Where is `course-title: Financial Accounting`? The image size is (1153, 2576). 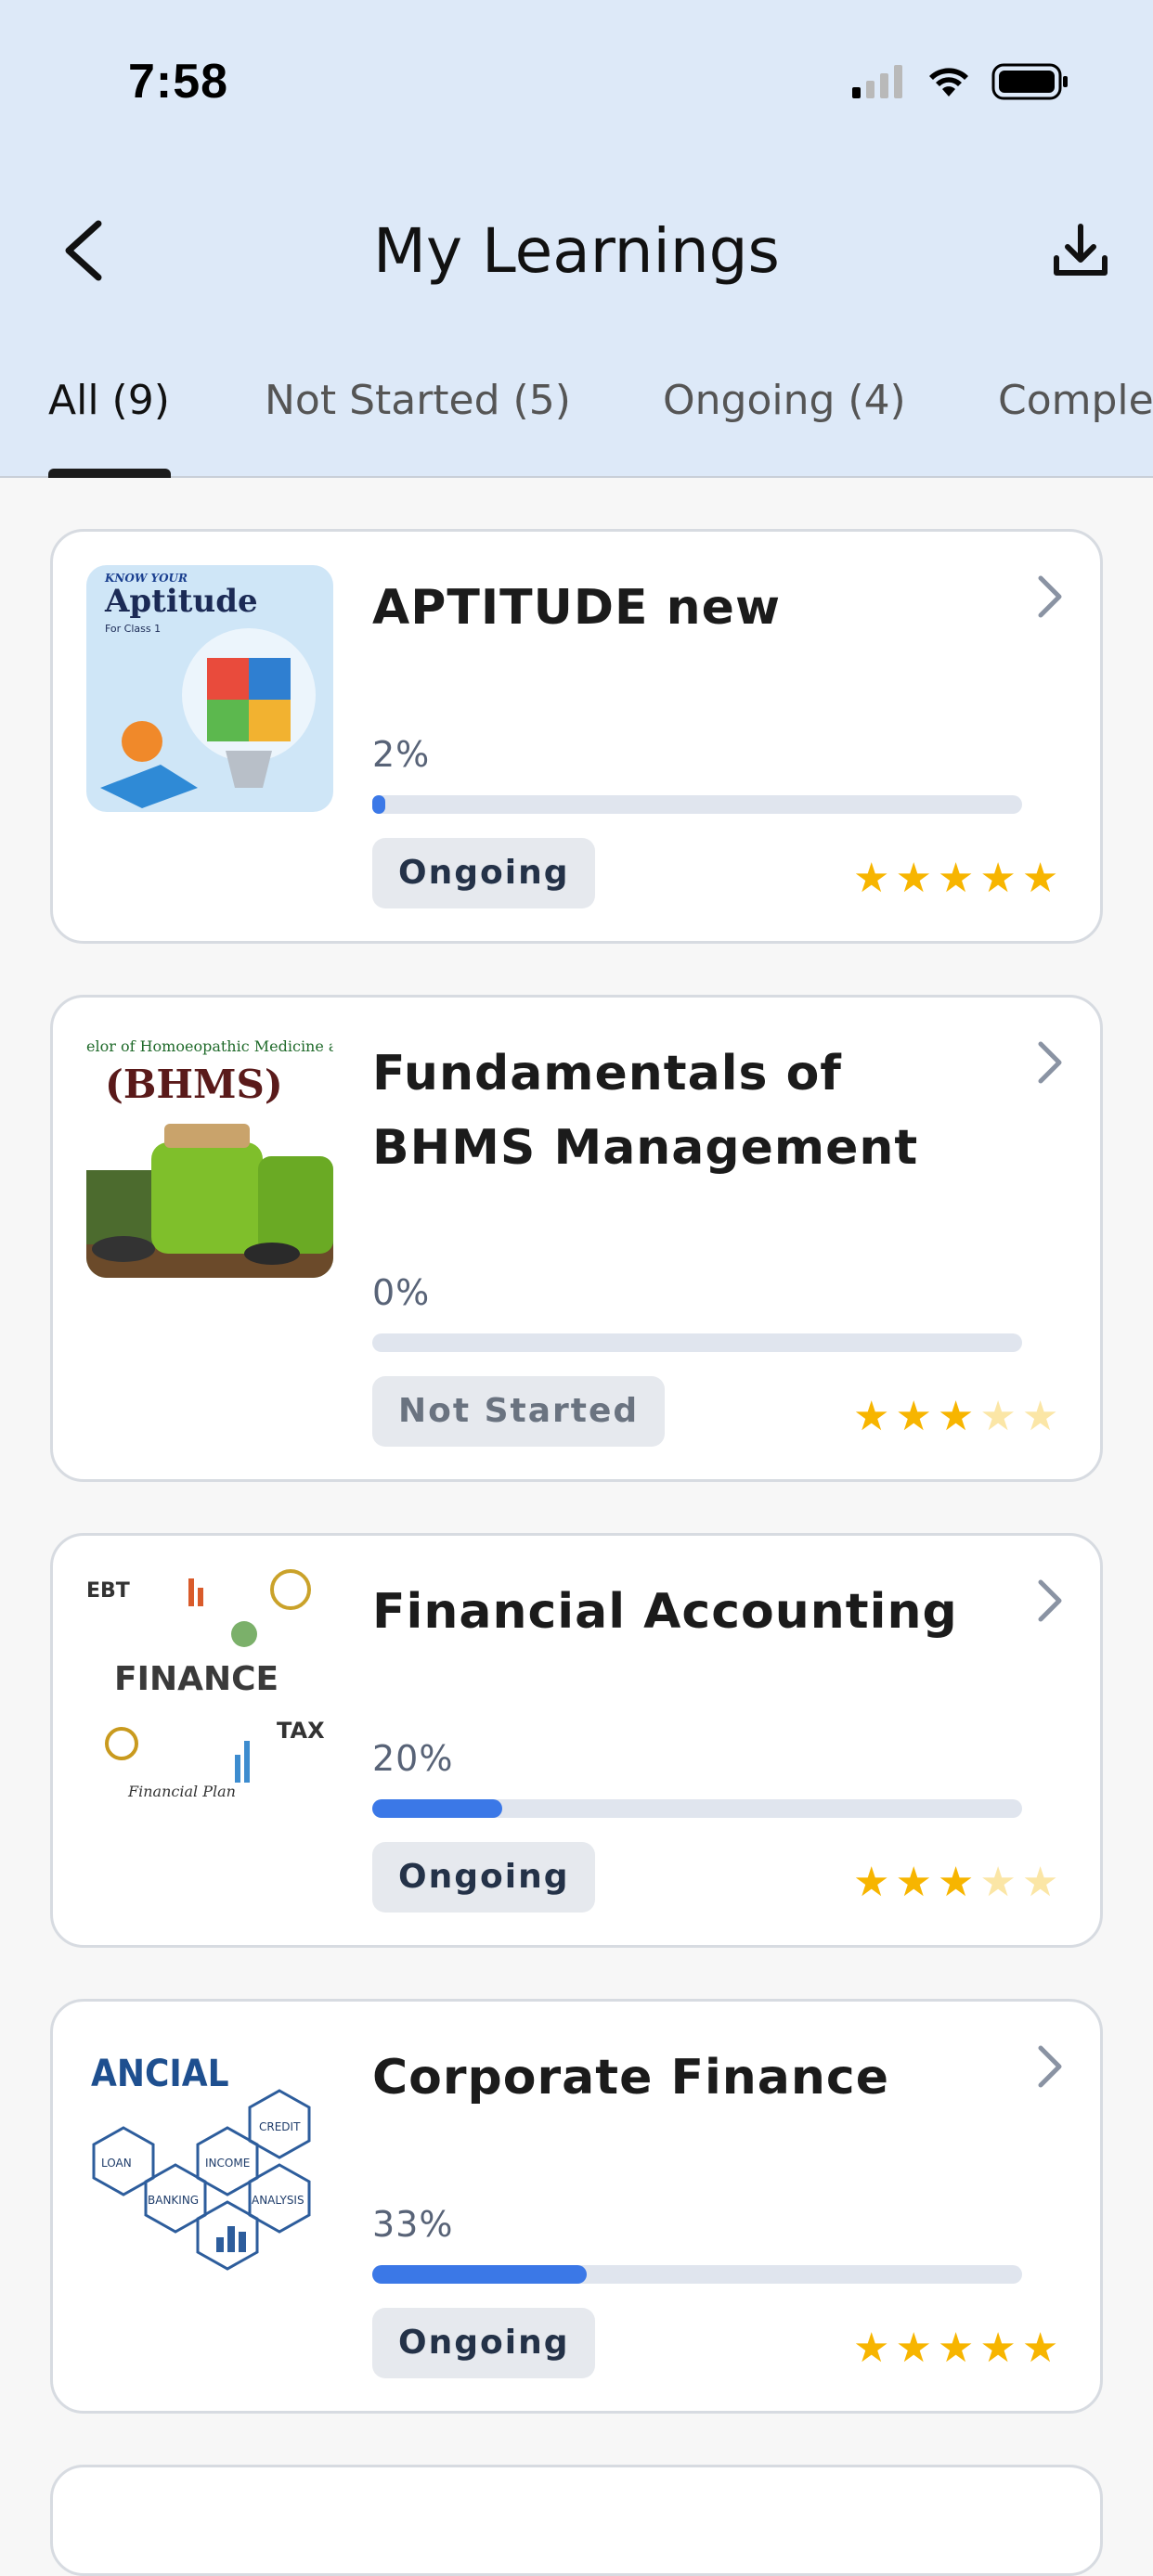 course-title: Financial Accounting is located at coordinates (665, 1612).